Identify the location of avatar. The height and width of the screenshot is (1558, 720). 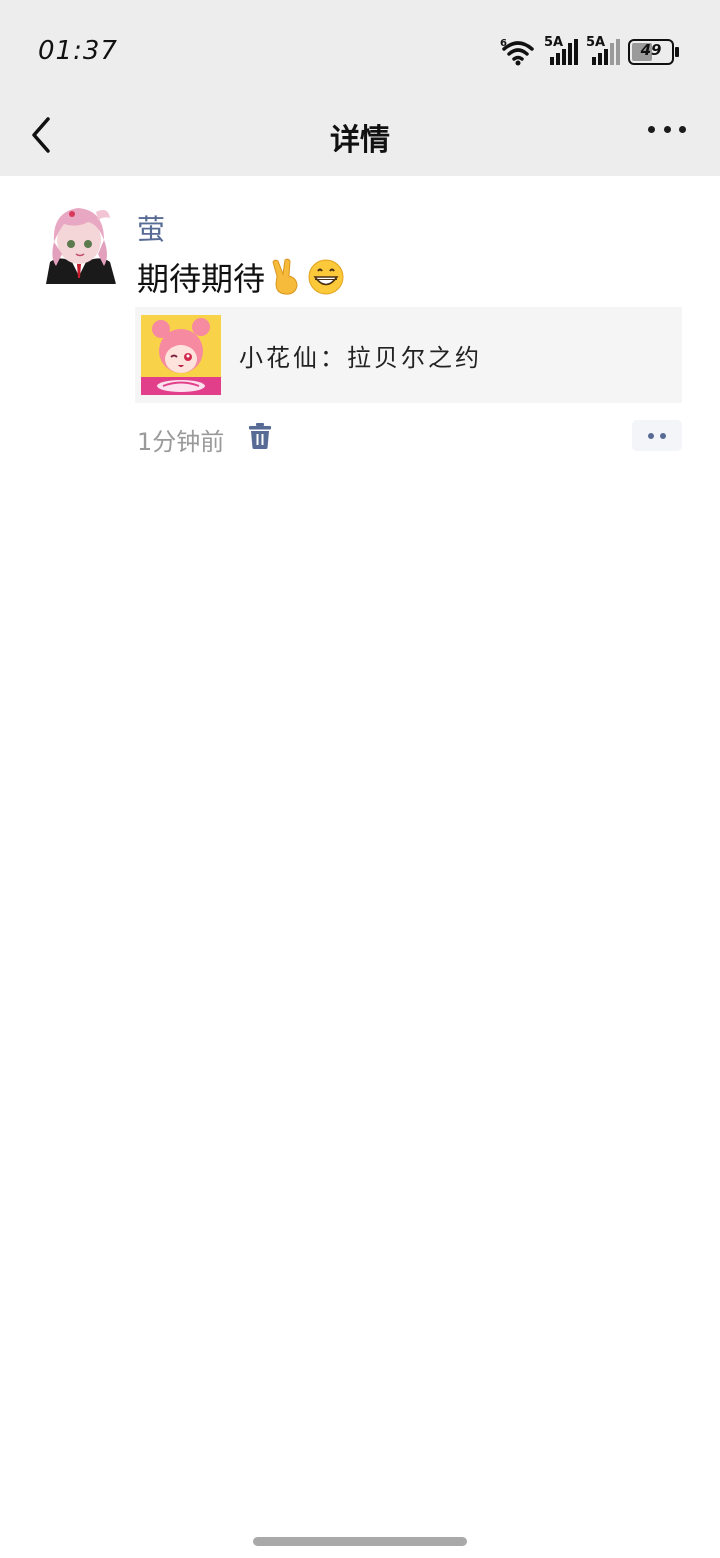
(79, 243).